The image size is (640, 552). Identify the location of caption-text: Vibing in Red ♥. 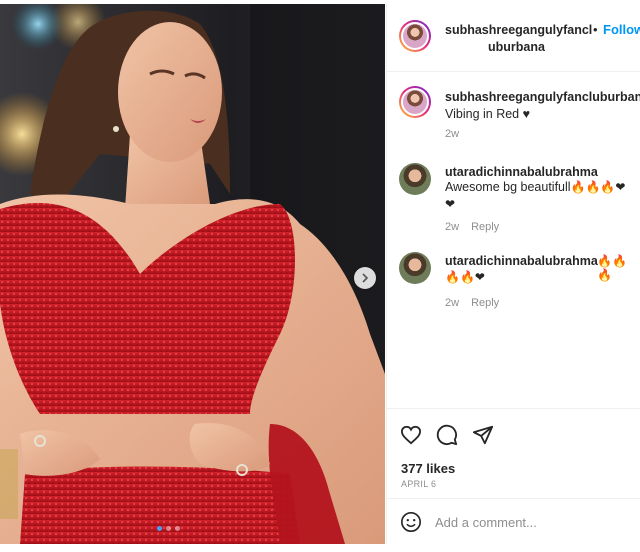
(488, 114).